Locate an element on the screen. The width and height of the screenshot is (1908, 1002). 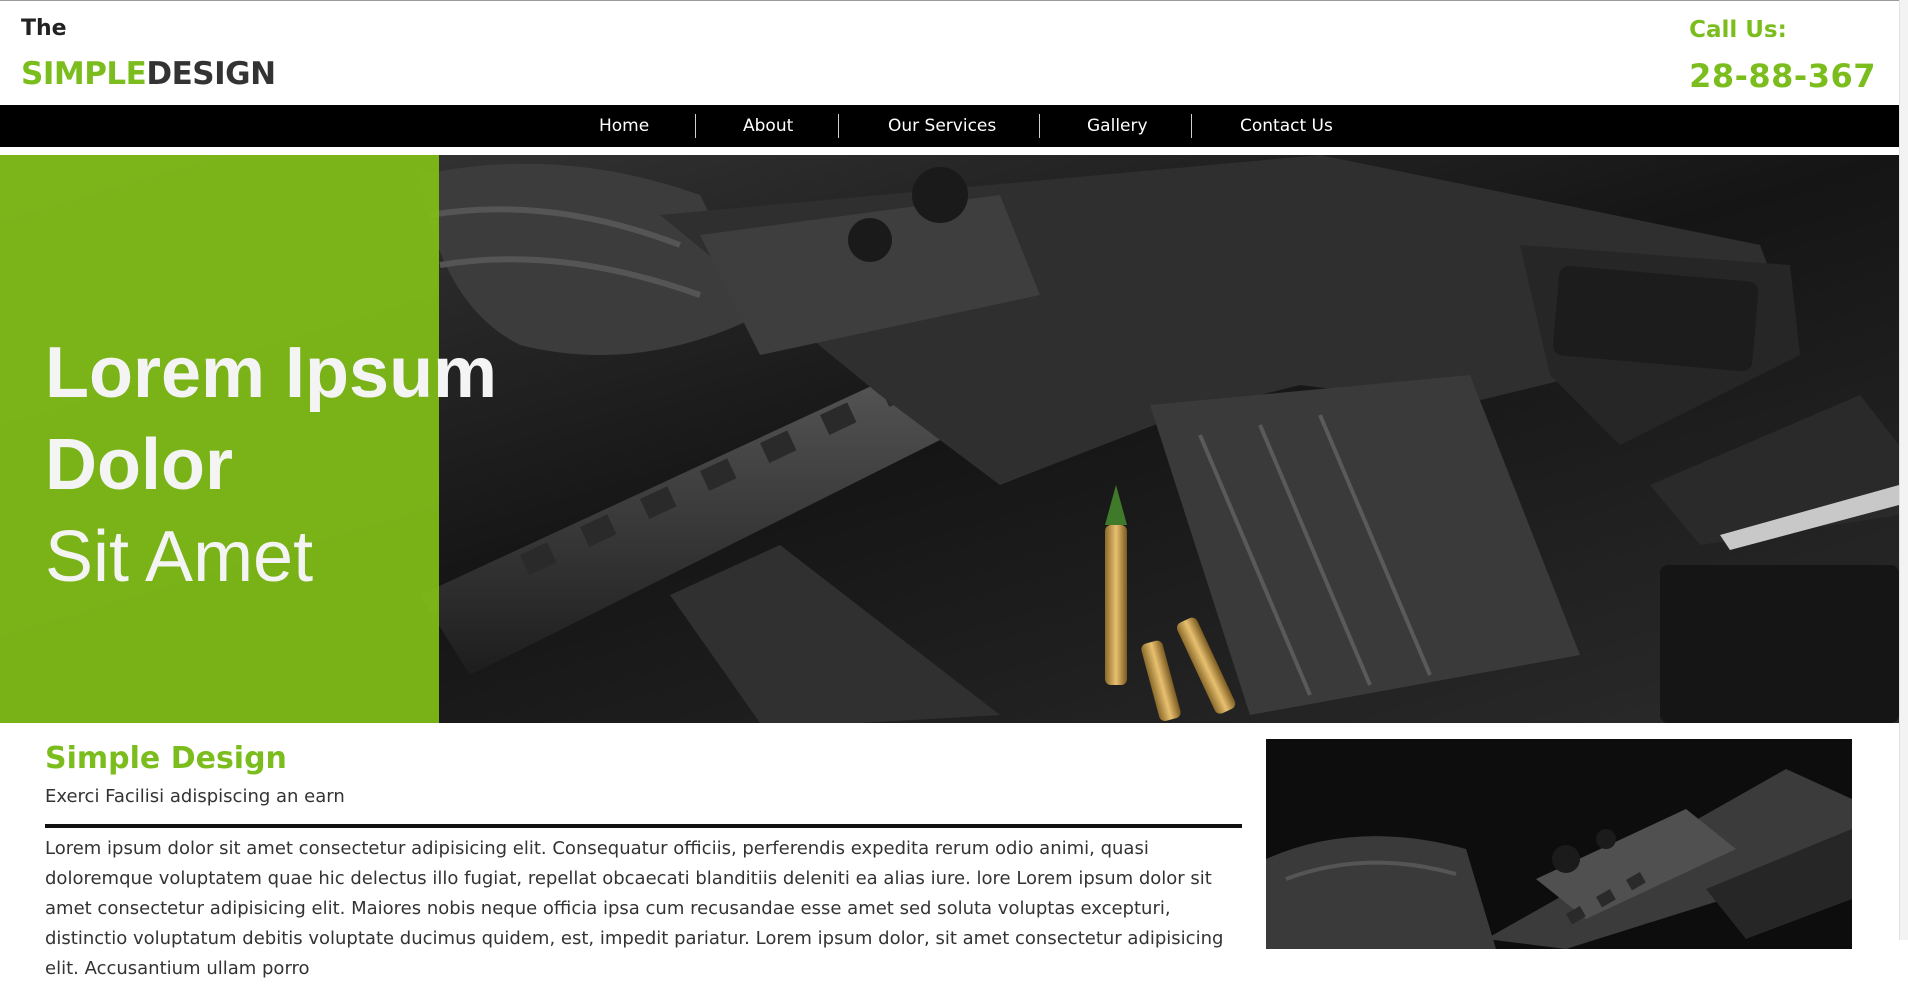
logo-wordmark: SIMPLEDESIGN is located at coordinates (148, 74).